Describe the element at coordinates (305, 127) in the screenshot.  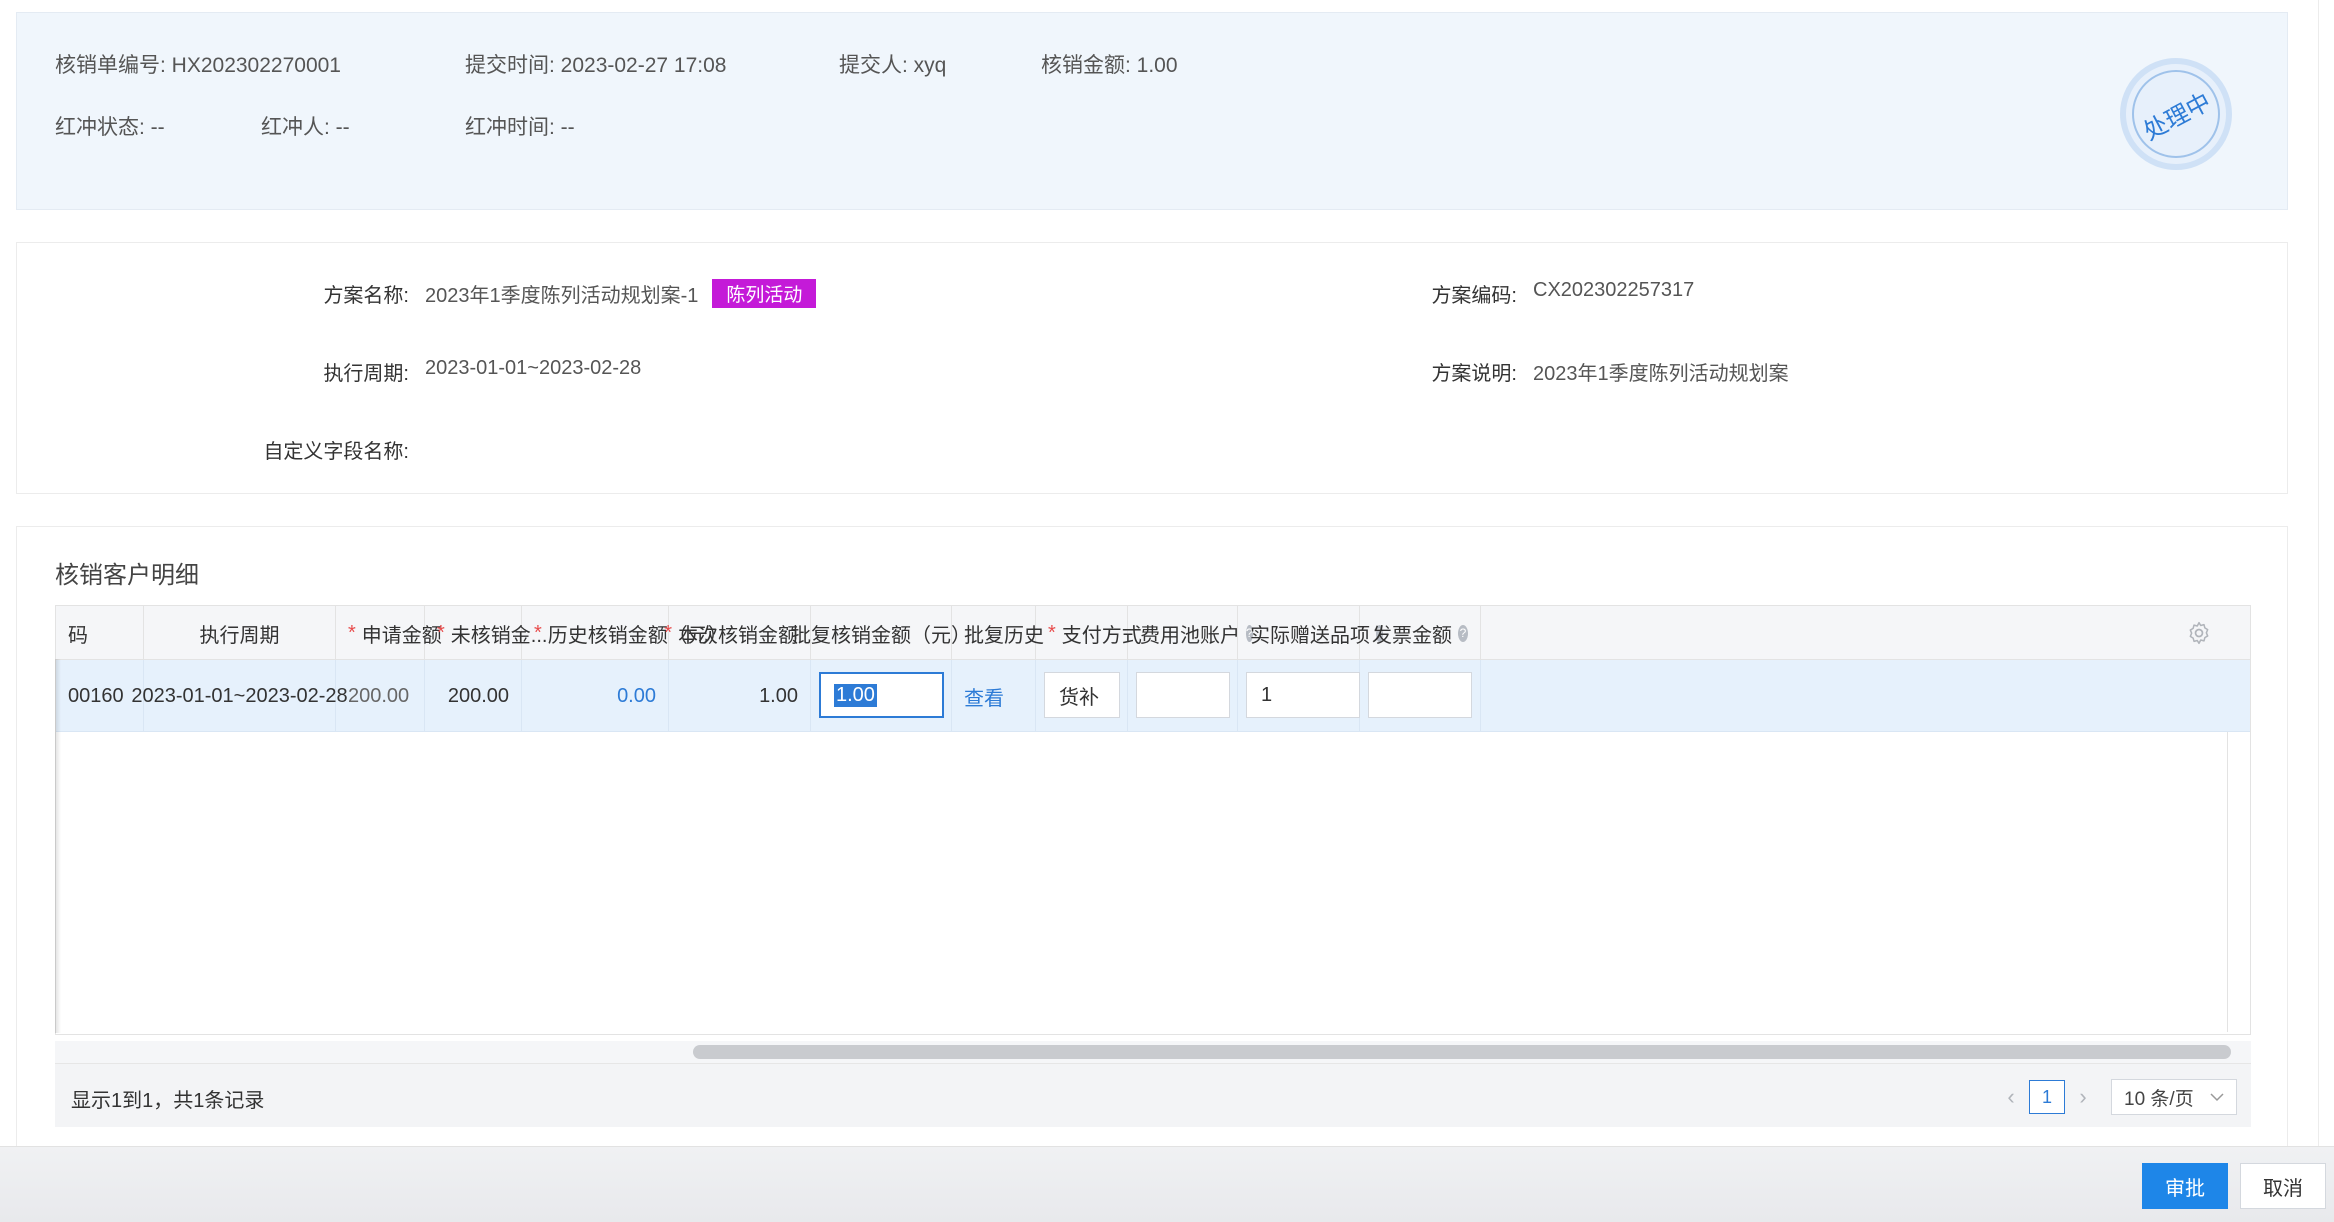
I see `red-person: 红冲人: --` at that location.